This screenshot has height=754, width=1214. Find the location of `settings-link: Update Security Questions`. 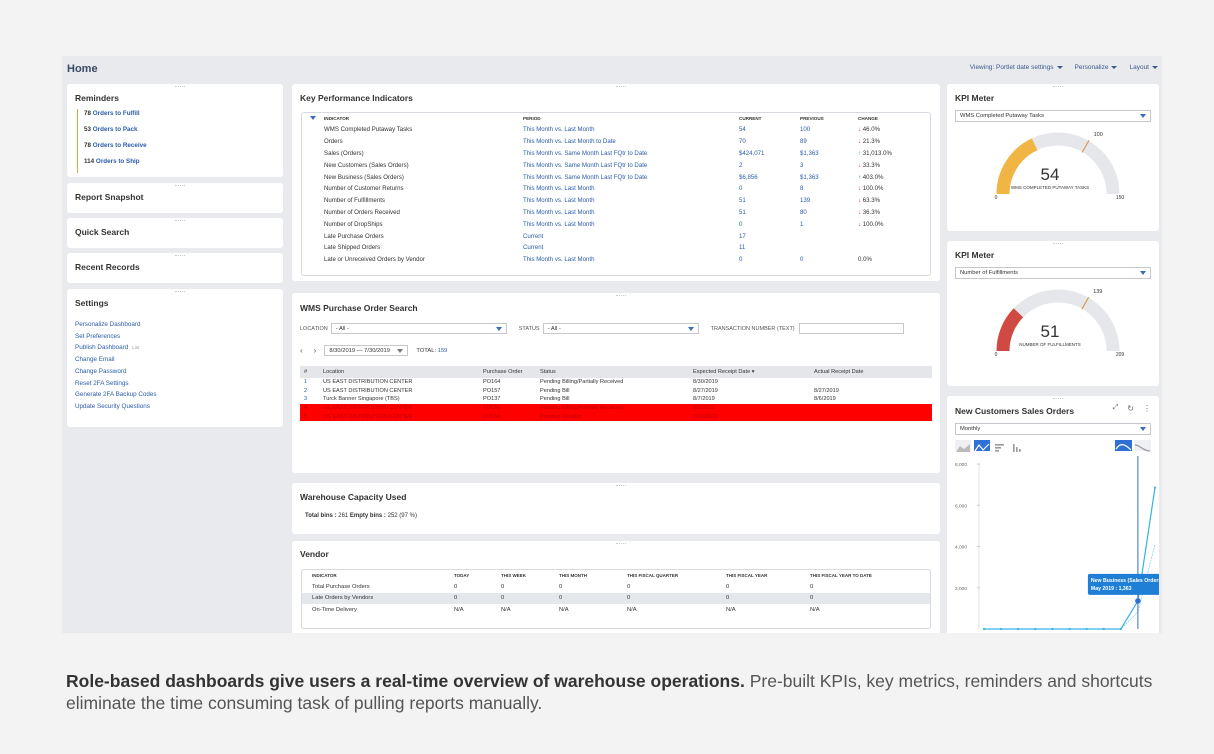

settings-link: Update Security Questions is located at coordinates (116, 407).